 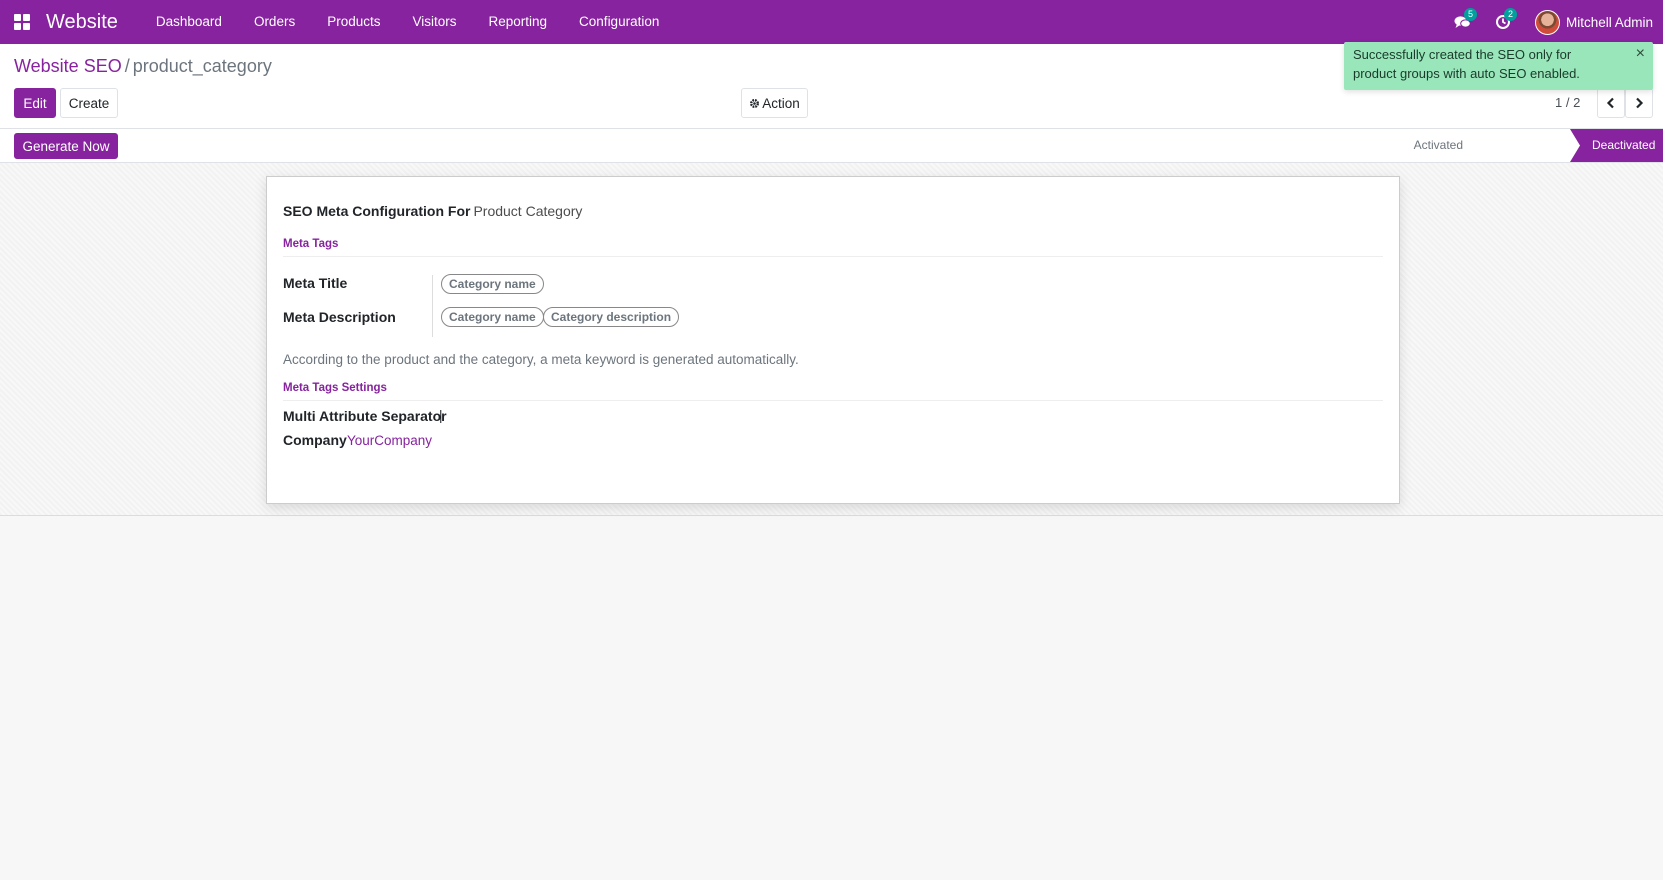 What do you see at coordinates (377, 211) in the screenshot?
I see `heading-label: SEO Meta Configuration For` at bounding box center [377, 211].